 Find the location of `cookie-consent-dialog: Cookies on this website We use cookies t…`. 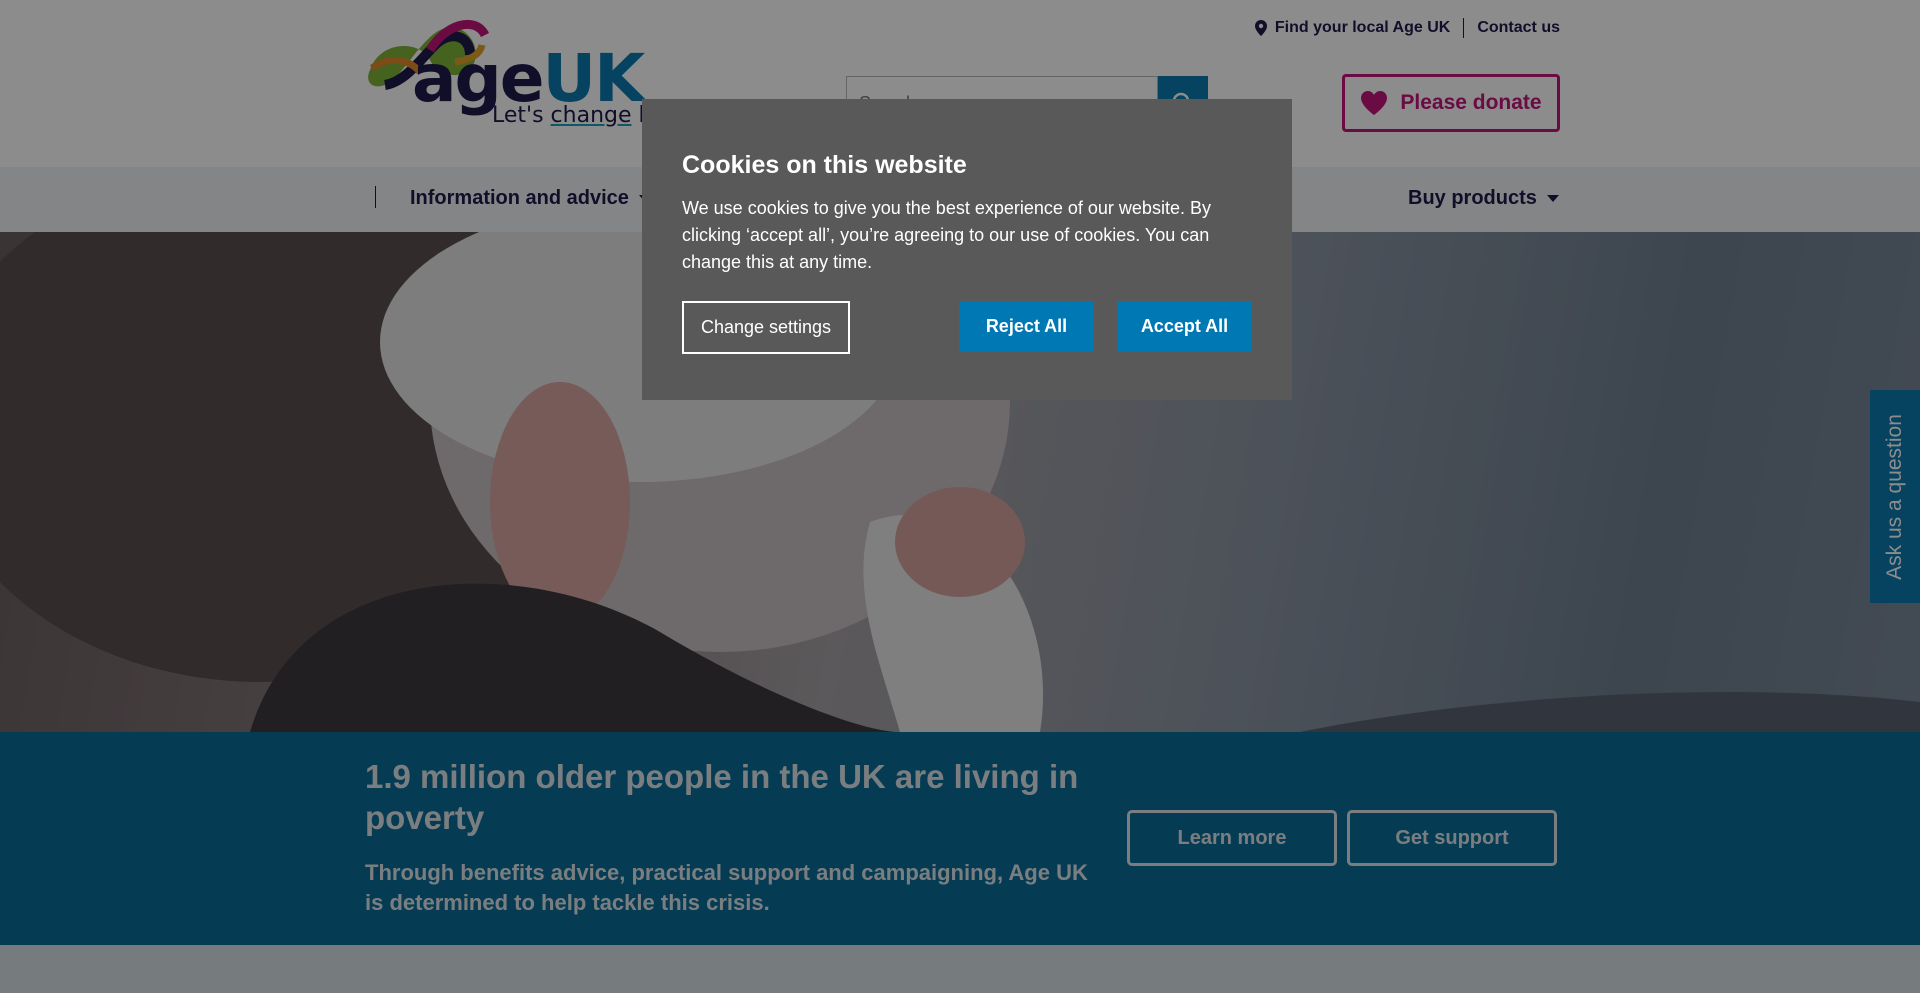

cookie-consent-dialog: Cookies on this website We use cookies t… is located at coordinates (967, 249).